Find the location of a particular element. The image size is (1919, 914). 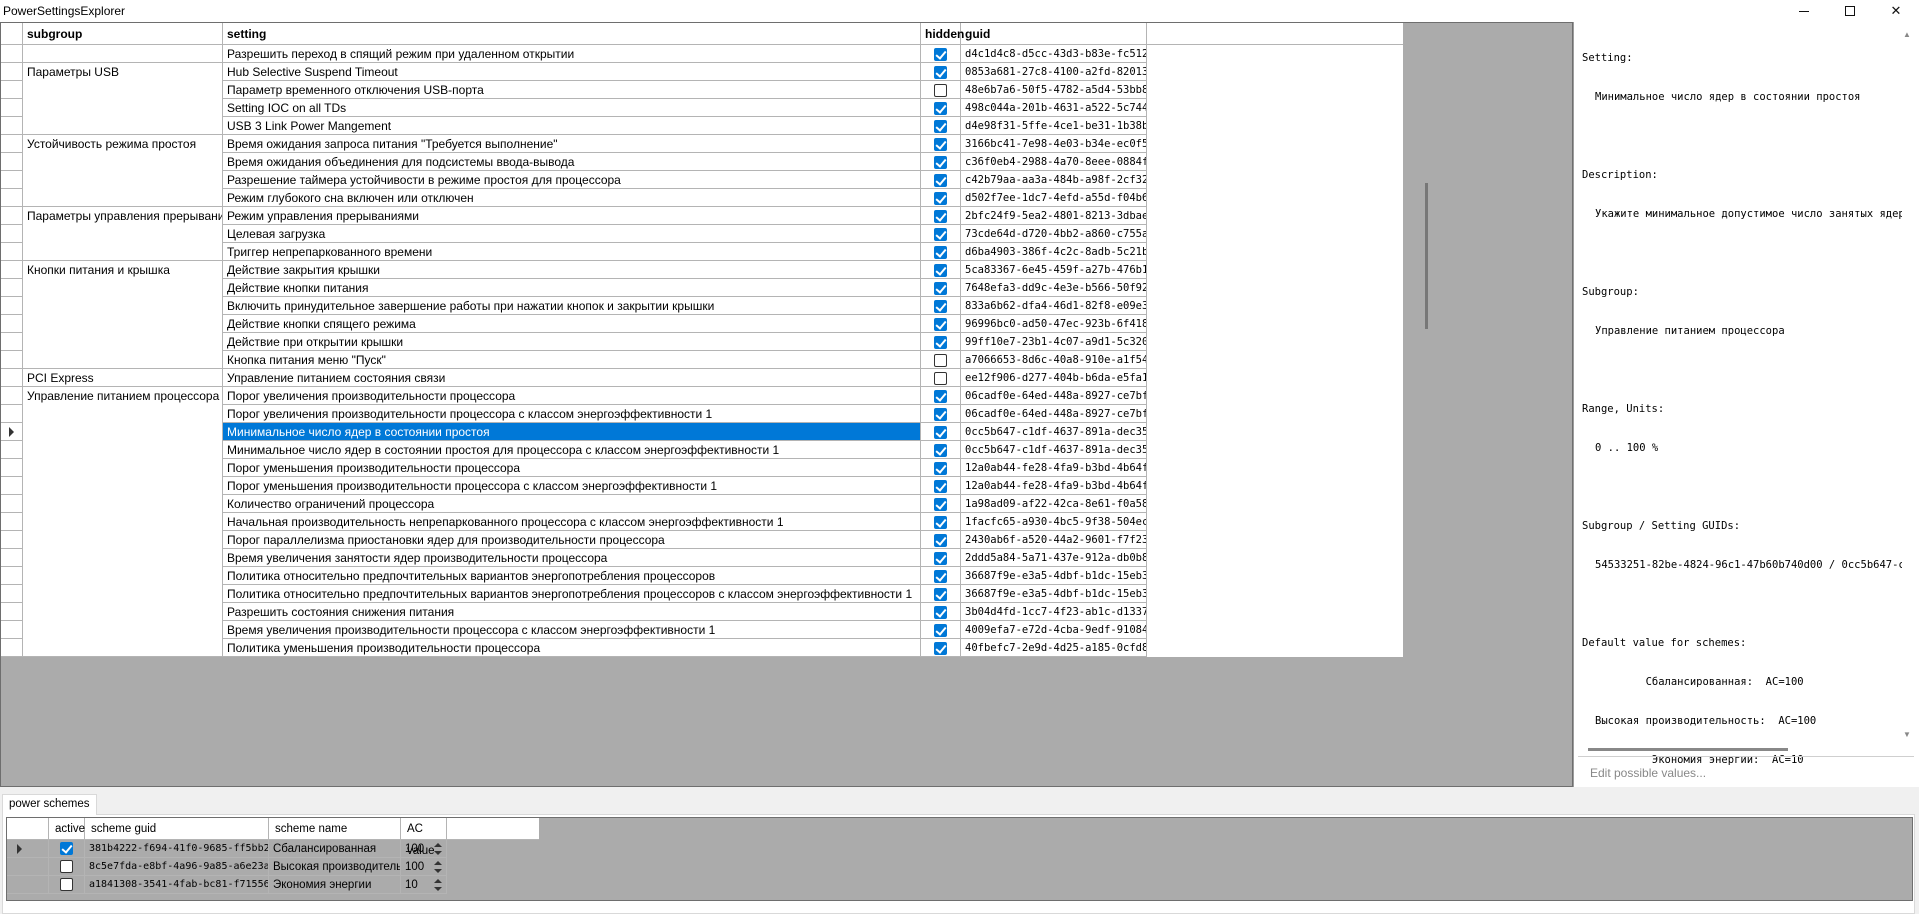

scheme-name-cell: Экономия энергии is located at coordinates (335, 885).